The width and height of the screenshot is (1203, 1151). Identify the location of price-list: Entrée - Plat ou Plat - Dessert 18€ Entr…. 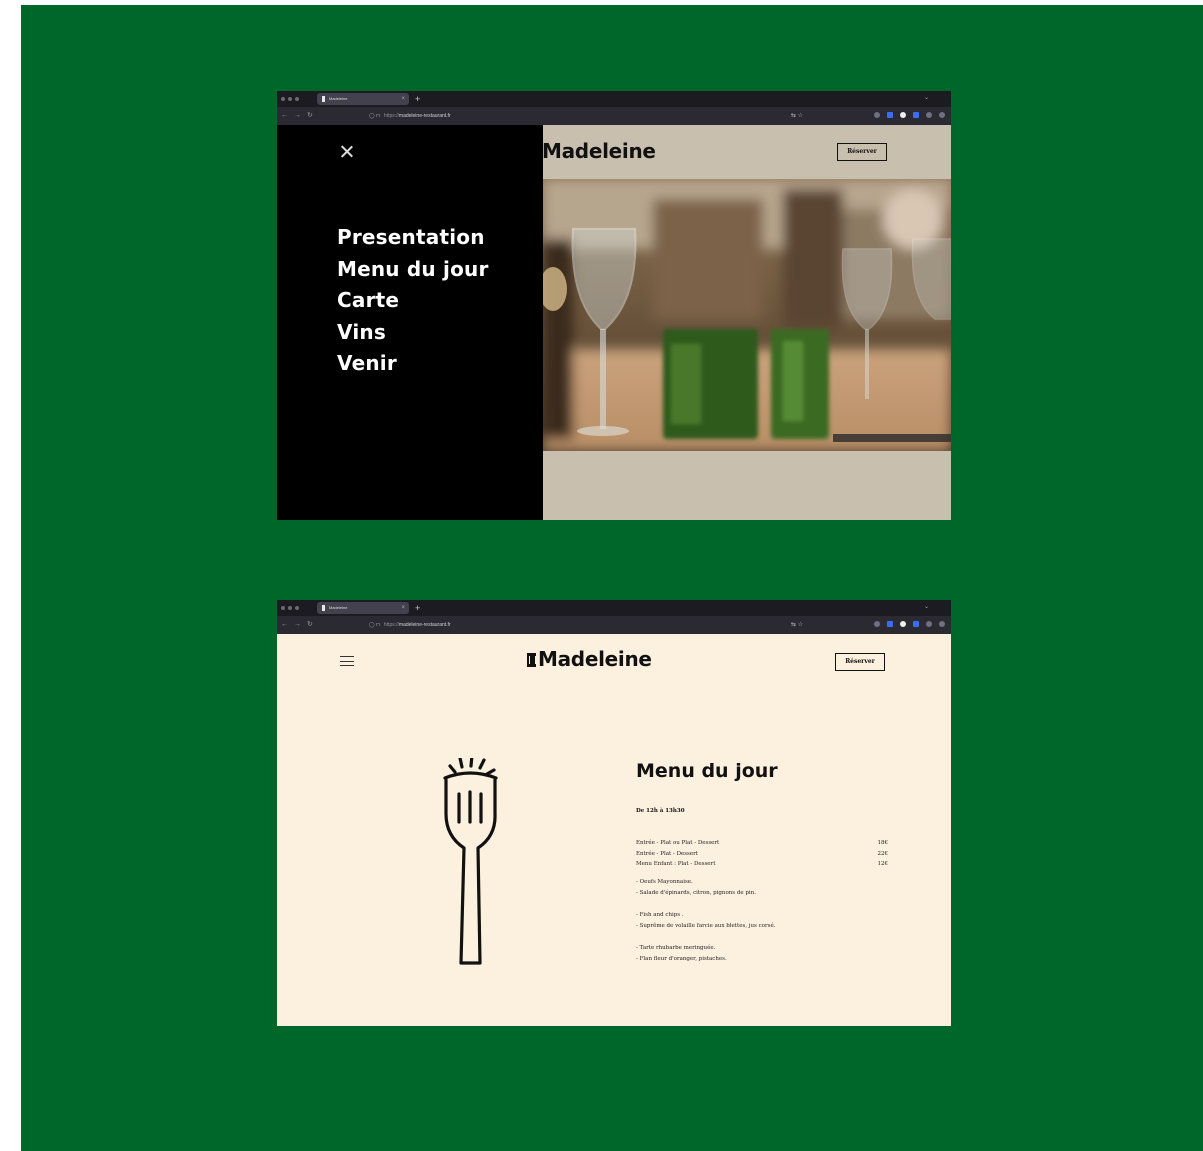
(762, 854).